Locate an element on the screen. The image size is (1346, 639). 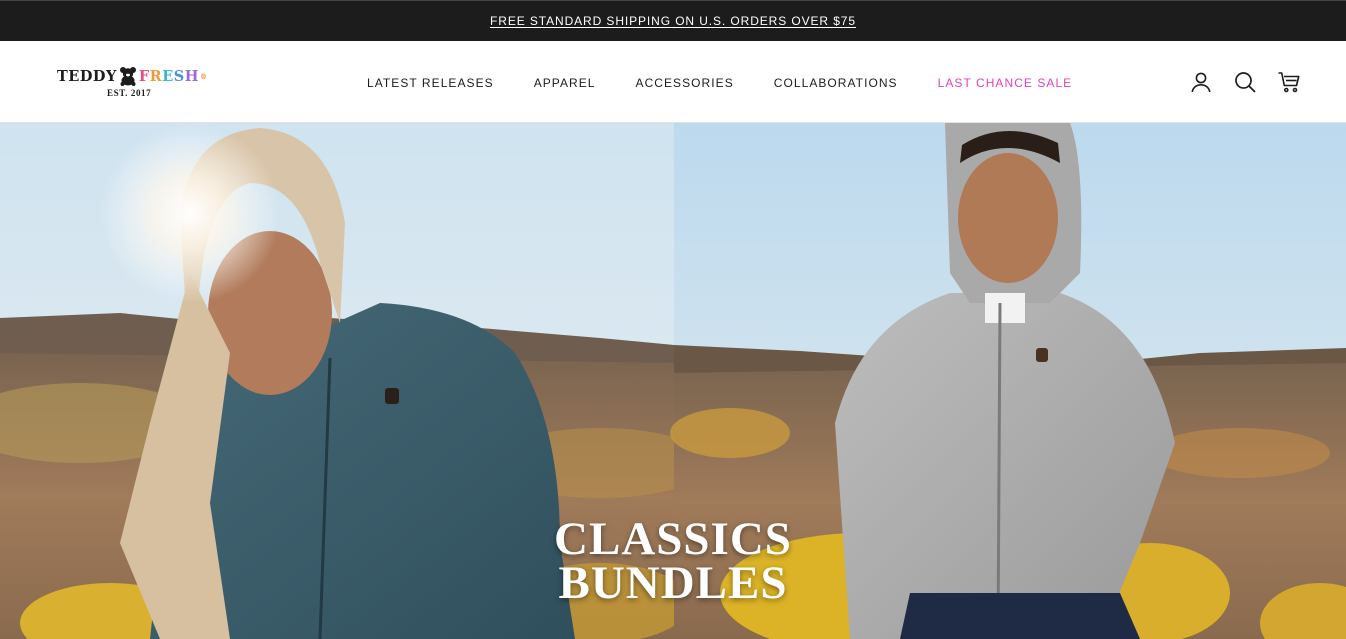
registered-mark: ® is located at coordinates (203, 76).